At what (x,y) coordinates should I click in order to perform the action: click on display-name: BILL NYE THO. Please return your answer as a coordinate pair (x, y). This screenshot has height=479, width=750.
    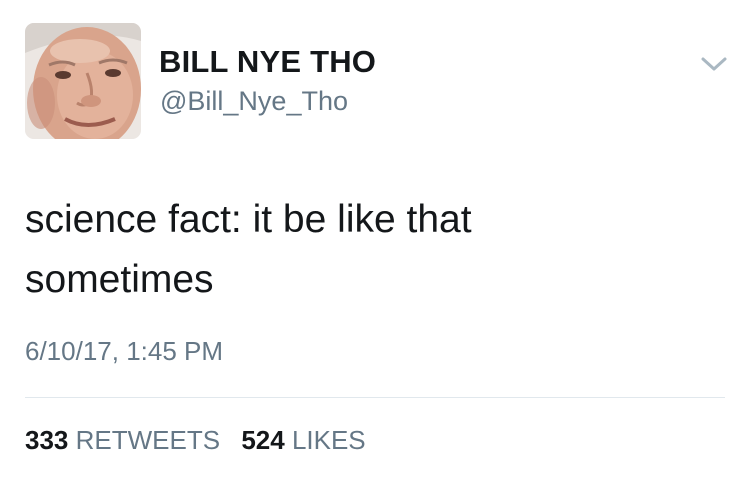
    Looking at the image, I should click on (267, 62).